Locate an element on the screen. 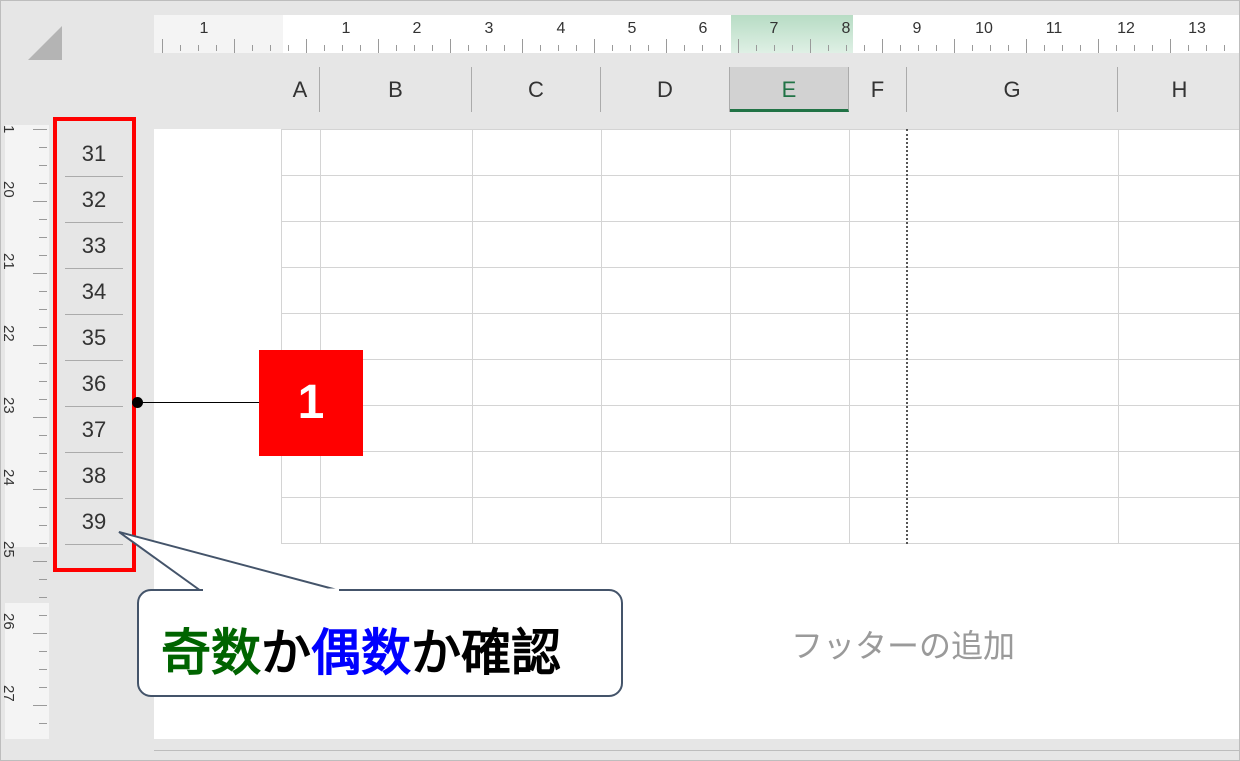 The height and width of the screenshot is (761, 1240). column-header-a: A is located at coordinates (300, 89).